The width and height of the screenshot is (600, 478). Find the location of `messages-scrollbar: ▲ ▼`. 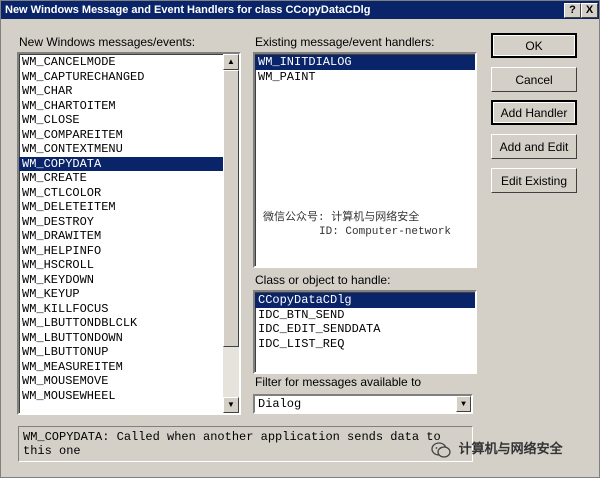

messages-scrollbar: ▲ ▼ is located at coordinates (231, 233).